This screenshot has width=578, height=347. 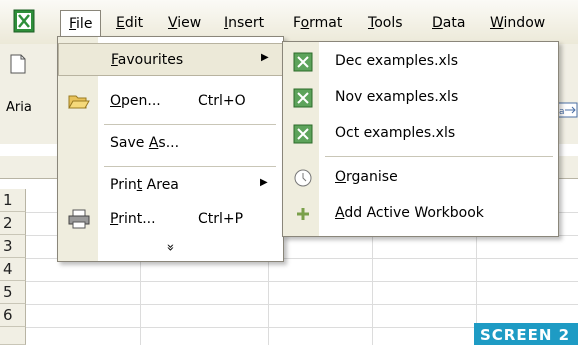 What do you see at coordinates (397, 61) in the screenshot?
I see `favourite-item-label: Dec examples.xls` at bounding box center [397, 61].